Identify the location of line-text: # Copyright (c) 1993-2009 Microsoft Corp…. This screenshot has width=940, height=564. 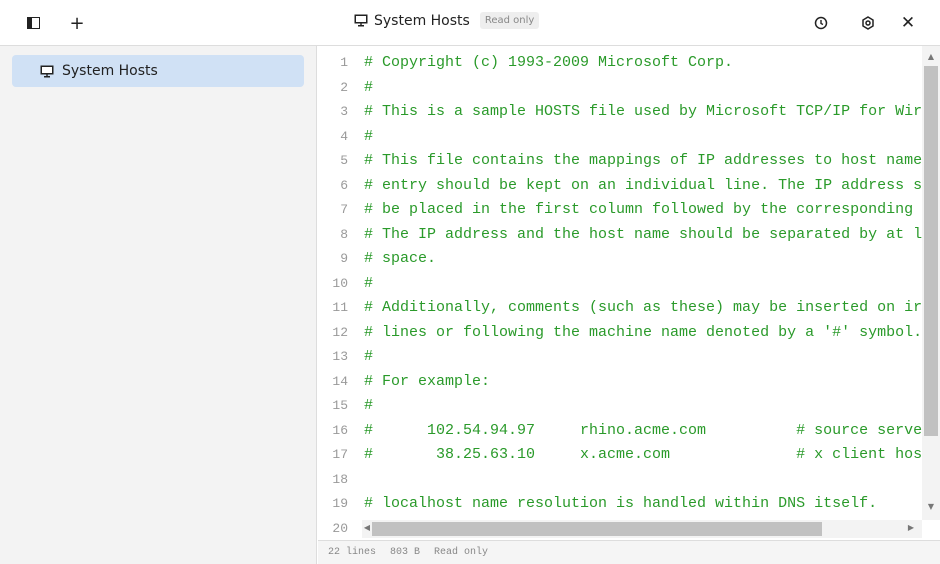
(549, 62).